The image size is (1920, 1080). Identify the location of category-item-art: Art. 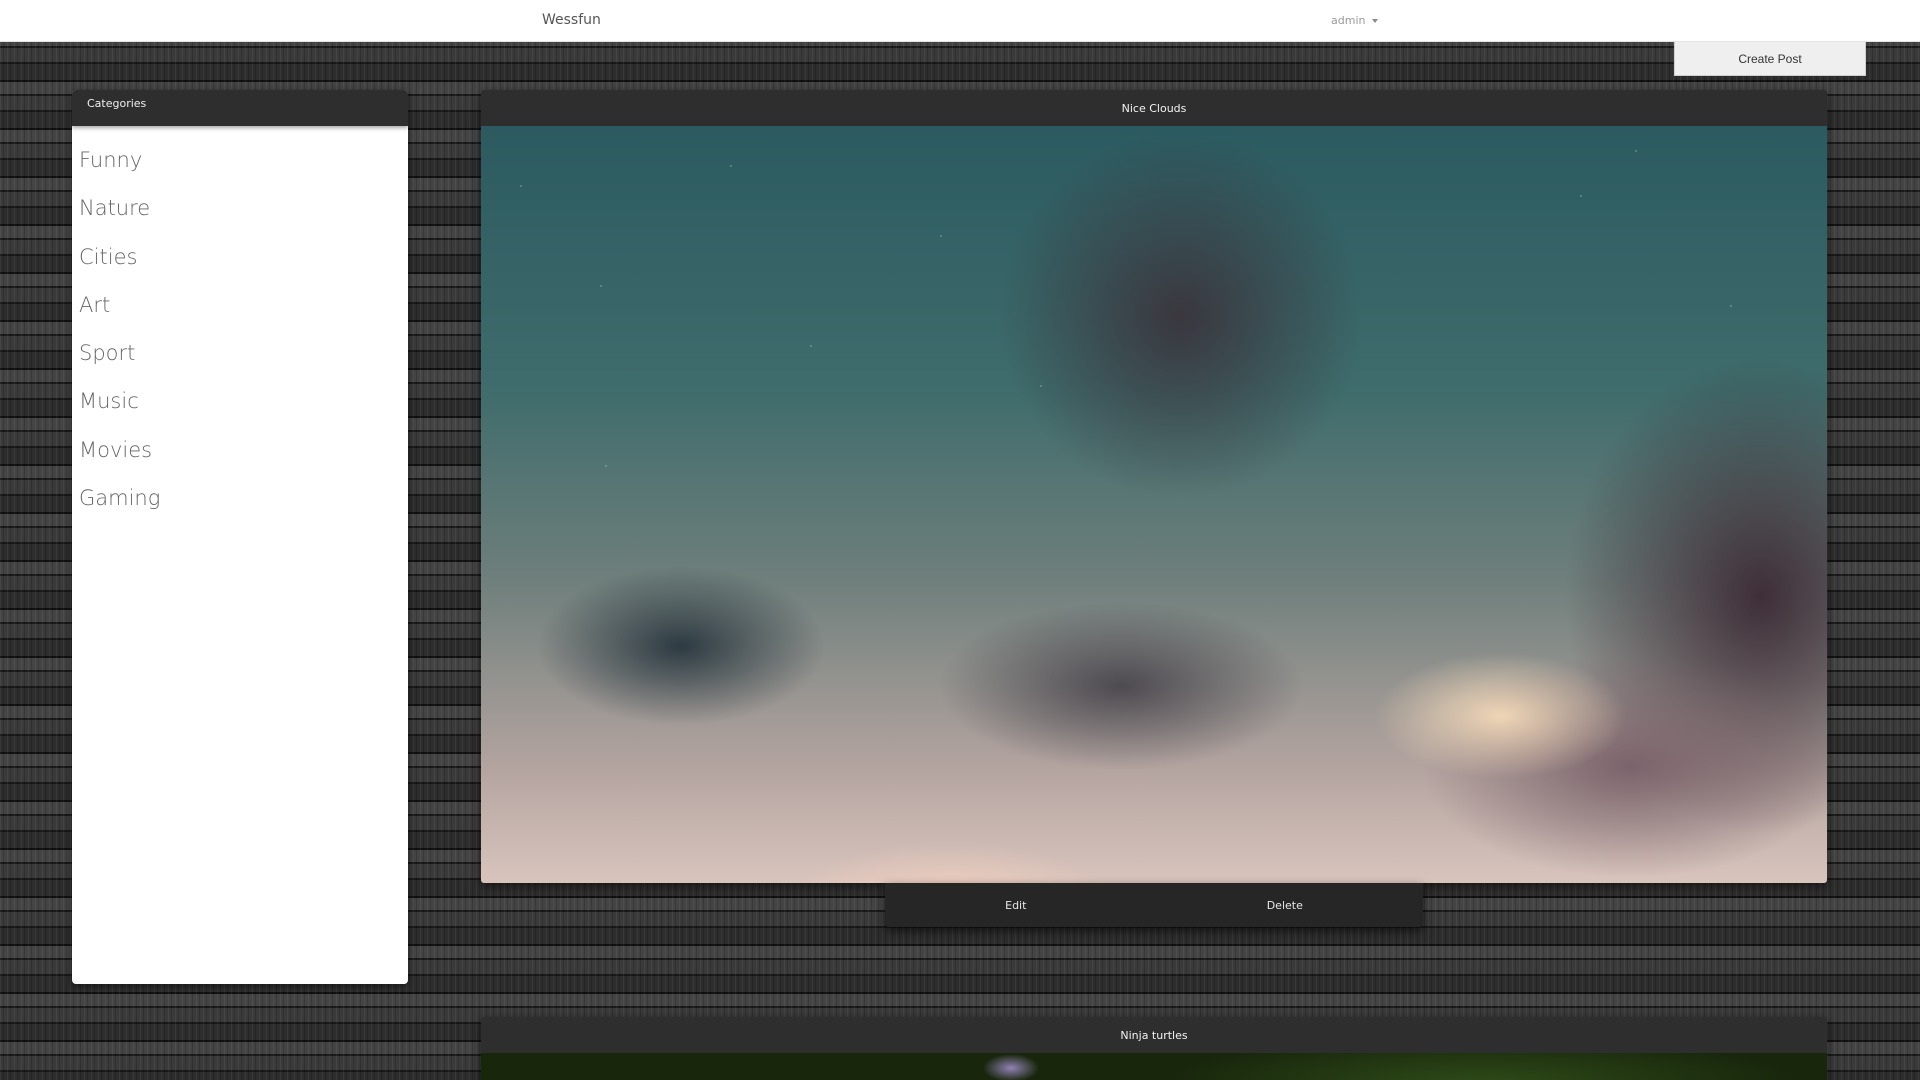
(240, 305).